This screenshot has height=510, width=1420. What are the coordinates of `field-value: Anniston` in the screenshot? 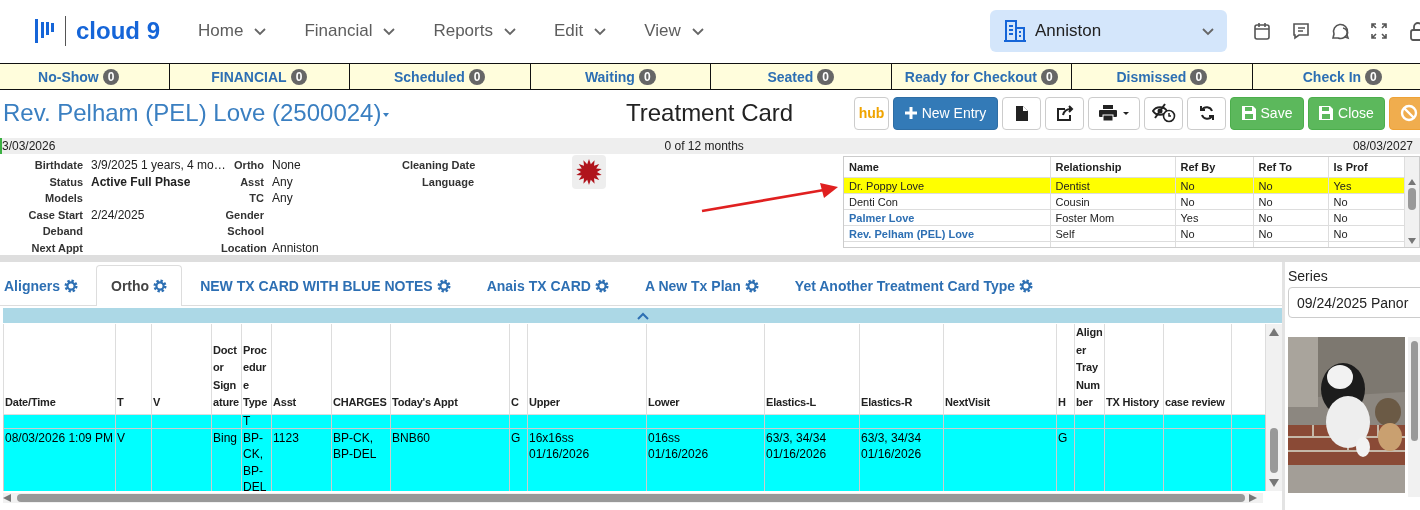 It's located at (296, 247).